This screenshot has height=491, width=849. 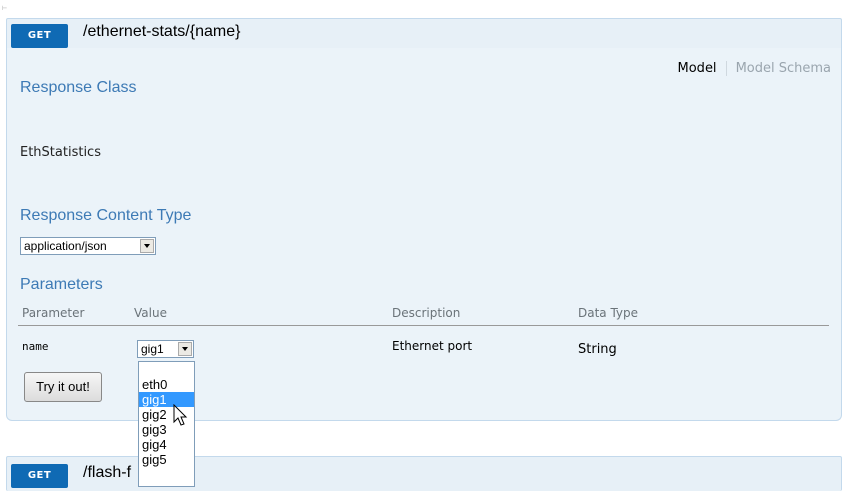 I want to click on column-header-data-type: Data Type, so click(x=608, y=313).